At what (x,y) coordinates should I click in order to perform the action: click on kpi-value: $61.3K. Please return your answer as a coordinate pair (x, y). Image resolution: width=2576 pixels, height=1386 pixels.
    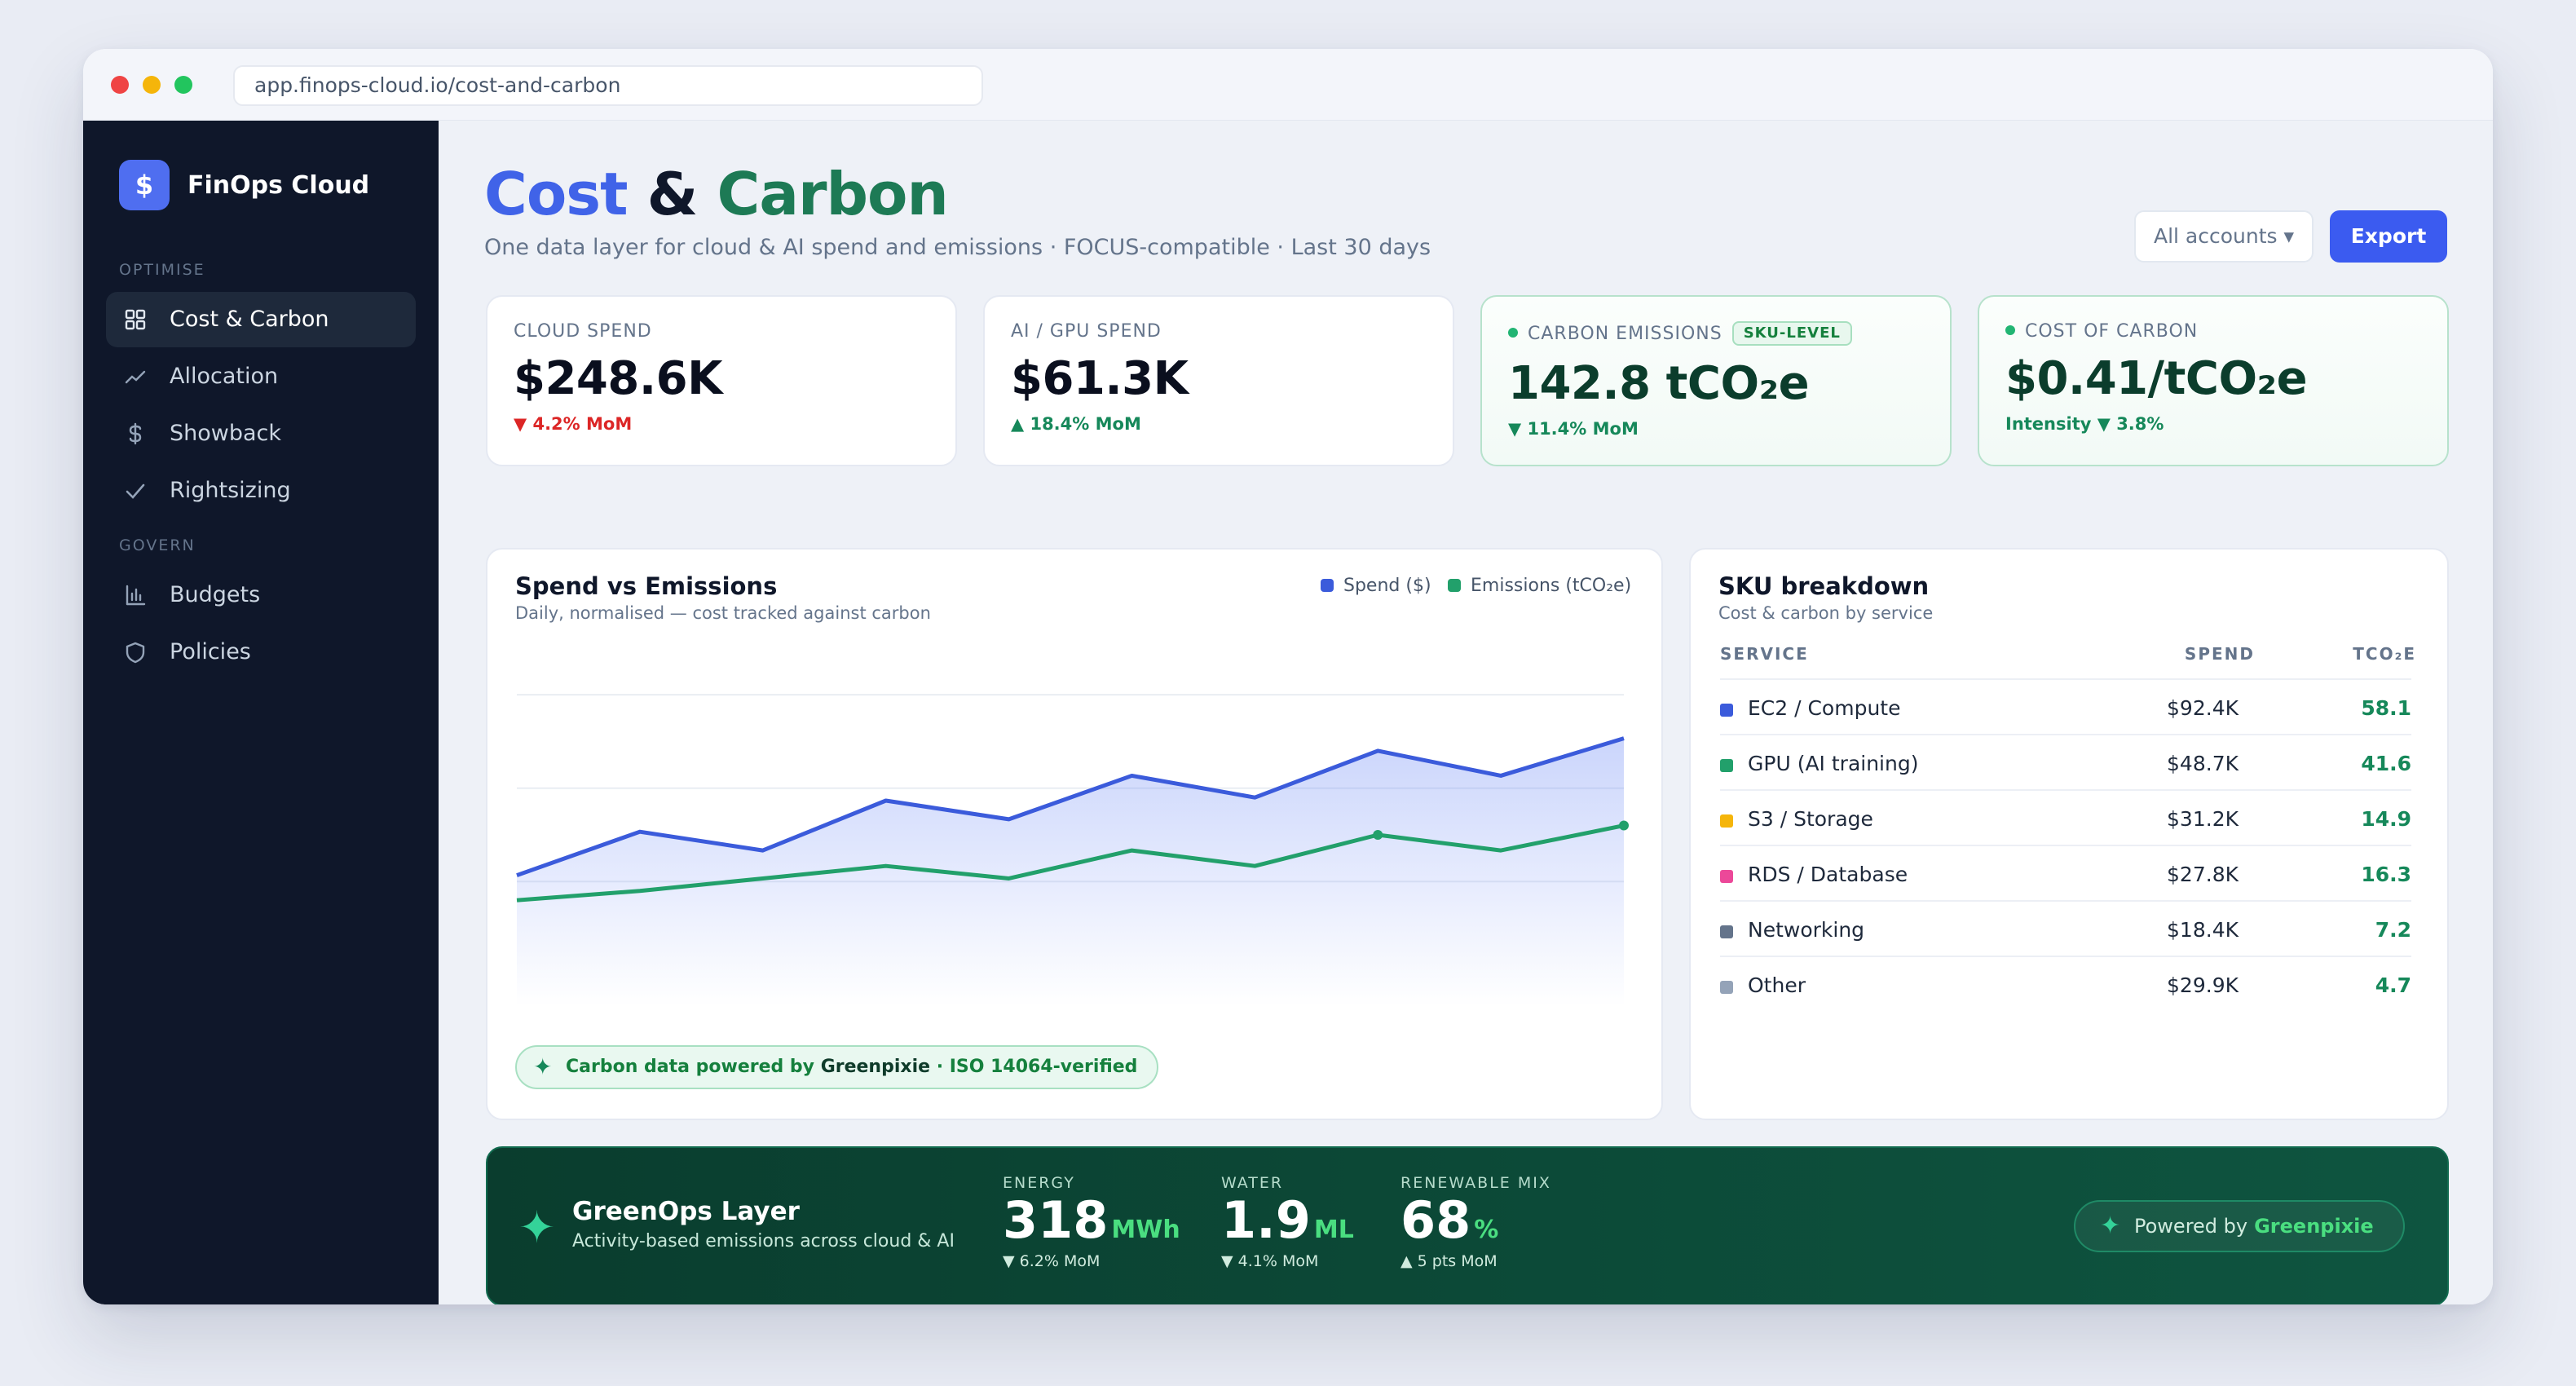
    Looking at the image, I should click on (1100, 379).